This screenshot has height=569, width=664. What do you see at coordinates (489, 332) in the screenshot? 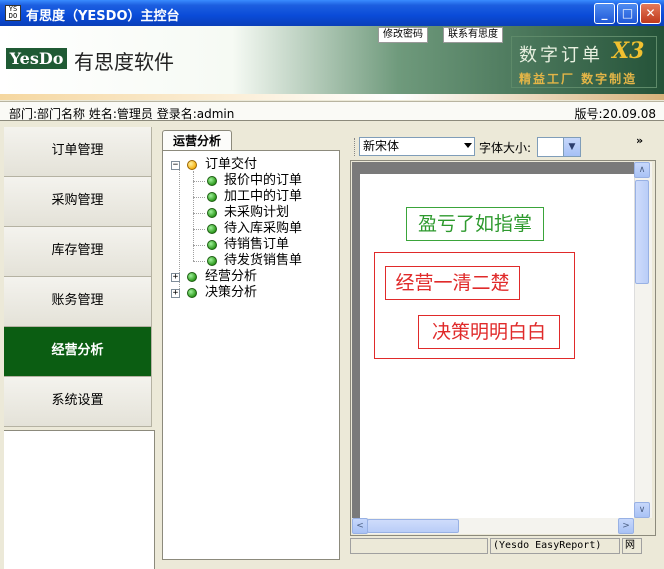
I see `report-label-decisions: 决策明明白白` at bounding box center [489, 332].